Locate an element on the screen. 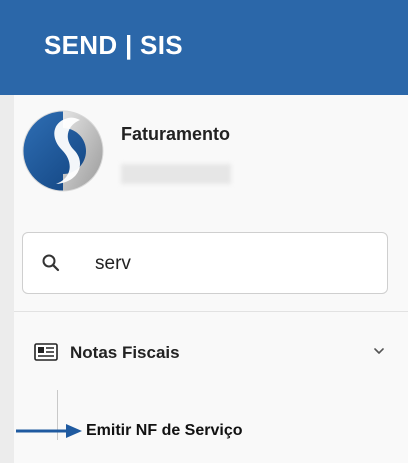 The image size is (408, 463). chevron-down-icon is located at coordinates (379, 351).